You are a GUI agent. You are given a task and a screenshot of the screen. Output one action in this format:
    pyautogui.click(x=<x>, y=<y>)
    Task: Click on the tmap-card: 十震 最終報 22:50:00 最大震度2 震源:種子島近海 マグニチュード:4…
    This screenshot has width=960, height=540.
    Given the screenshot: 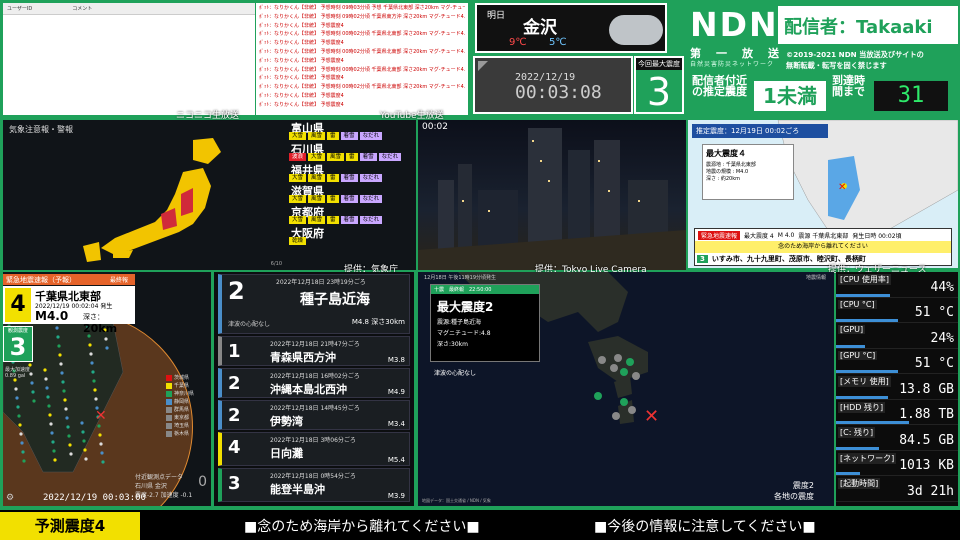 What is the action you would take?
    pyautogui.click(x=485, y=323)
    